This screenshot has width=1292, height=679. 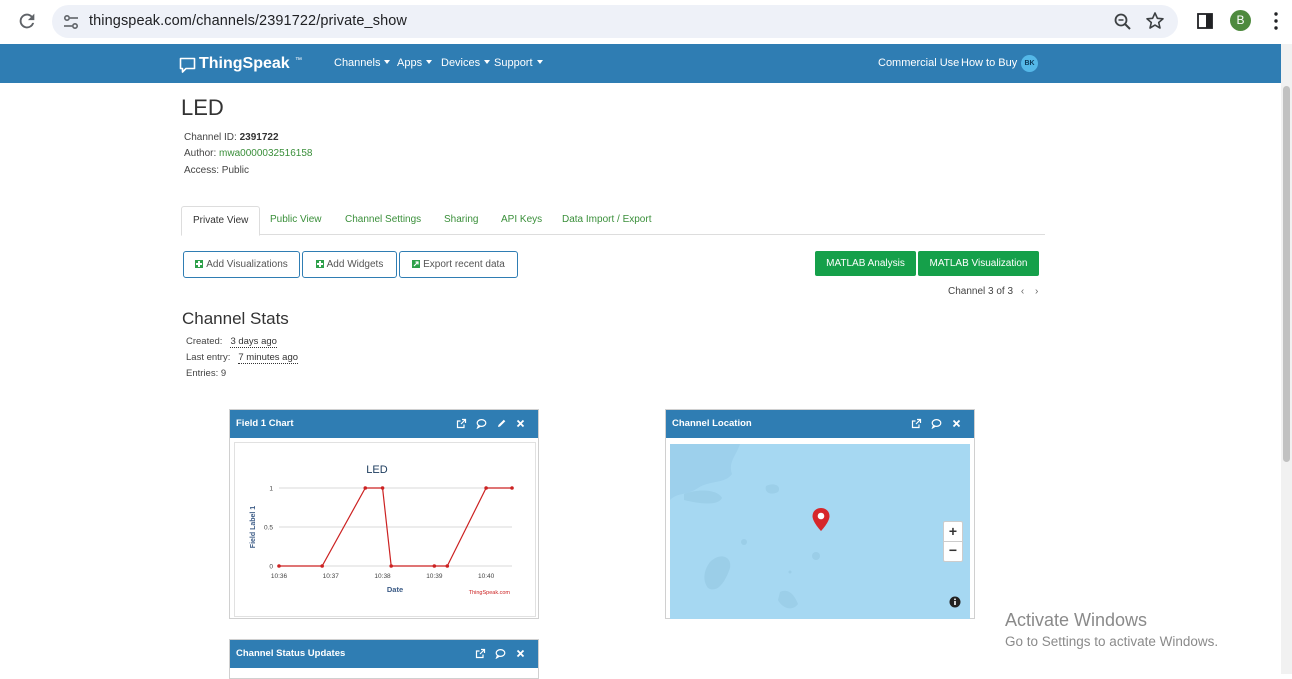 I want to click on x-tick-label: 10:39, so click(x=434, y=576).